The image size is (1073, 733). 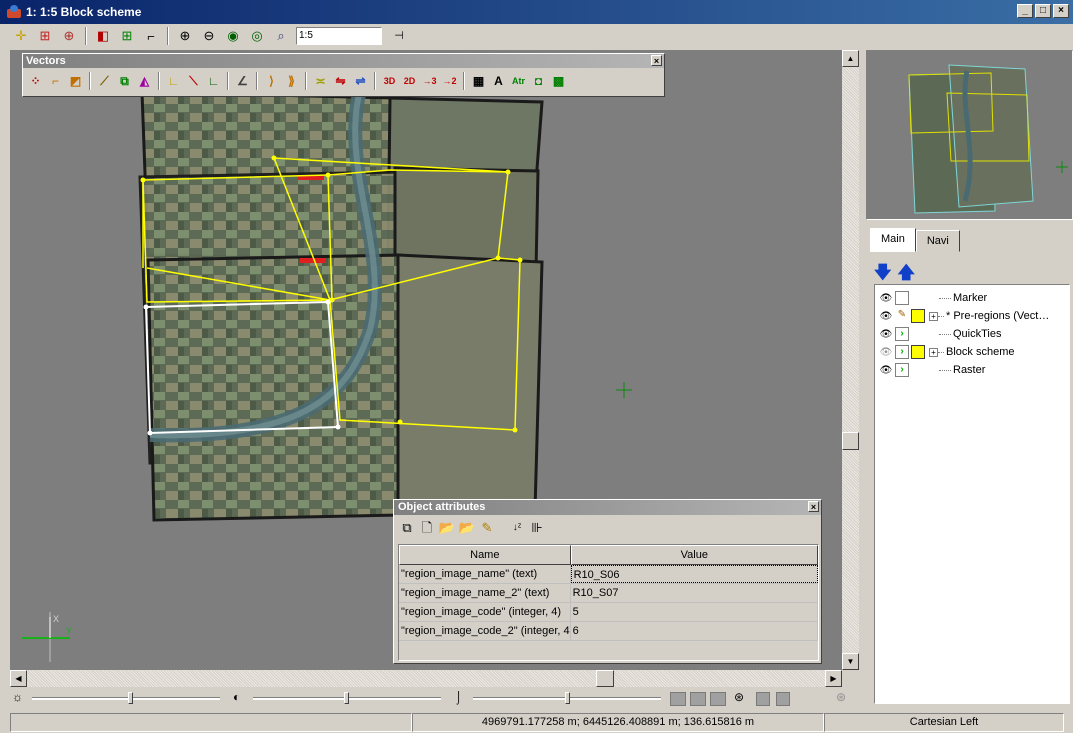 What do you see at coordinates (449, 81) in the screenshot?
I see `to-2d-icon: →2` at bounding box center [449, 81].